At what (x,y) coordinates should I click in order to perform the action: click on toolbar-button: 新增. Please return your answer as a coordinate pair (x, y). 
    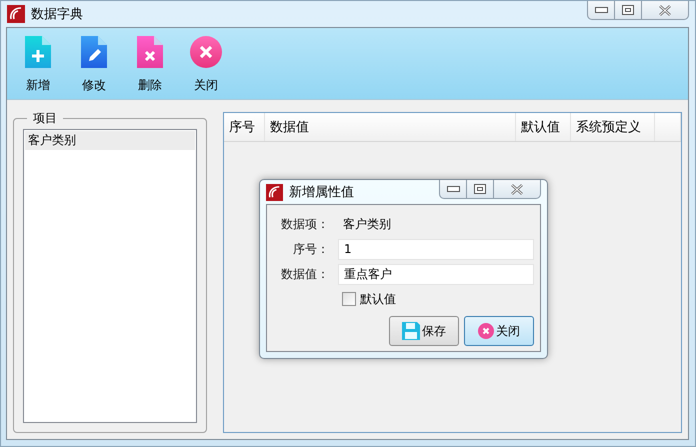
    Looking at the image, I should click on (38, 63).